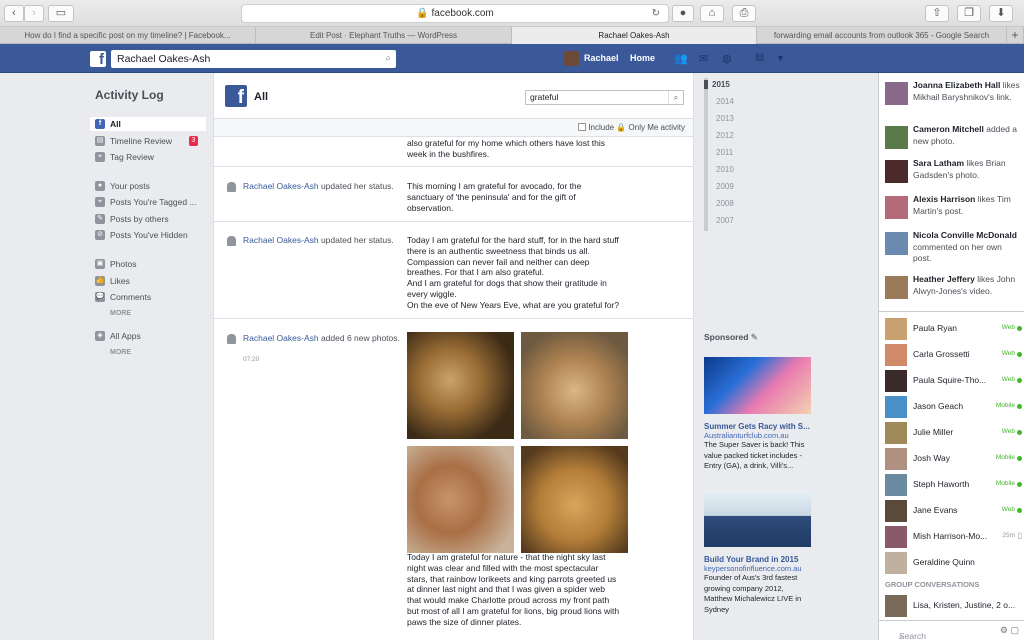 The height and width of the screenshot is (640, 1024). I want to click on checkbox, so click(582, 127).